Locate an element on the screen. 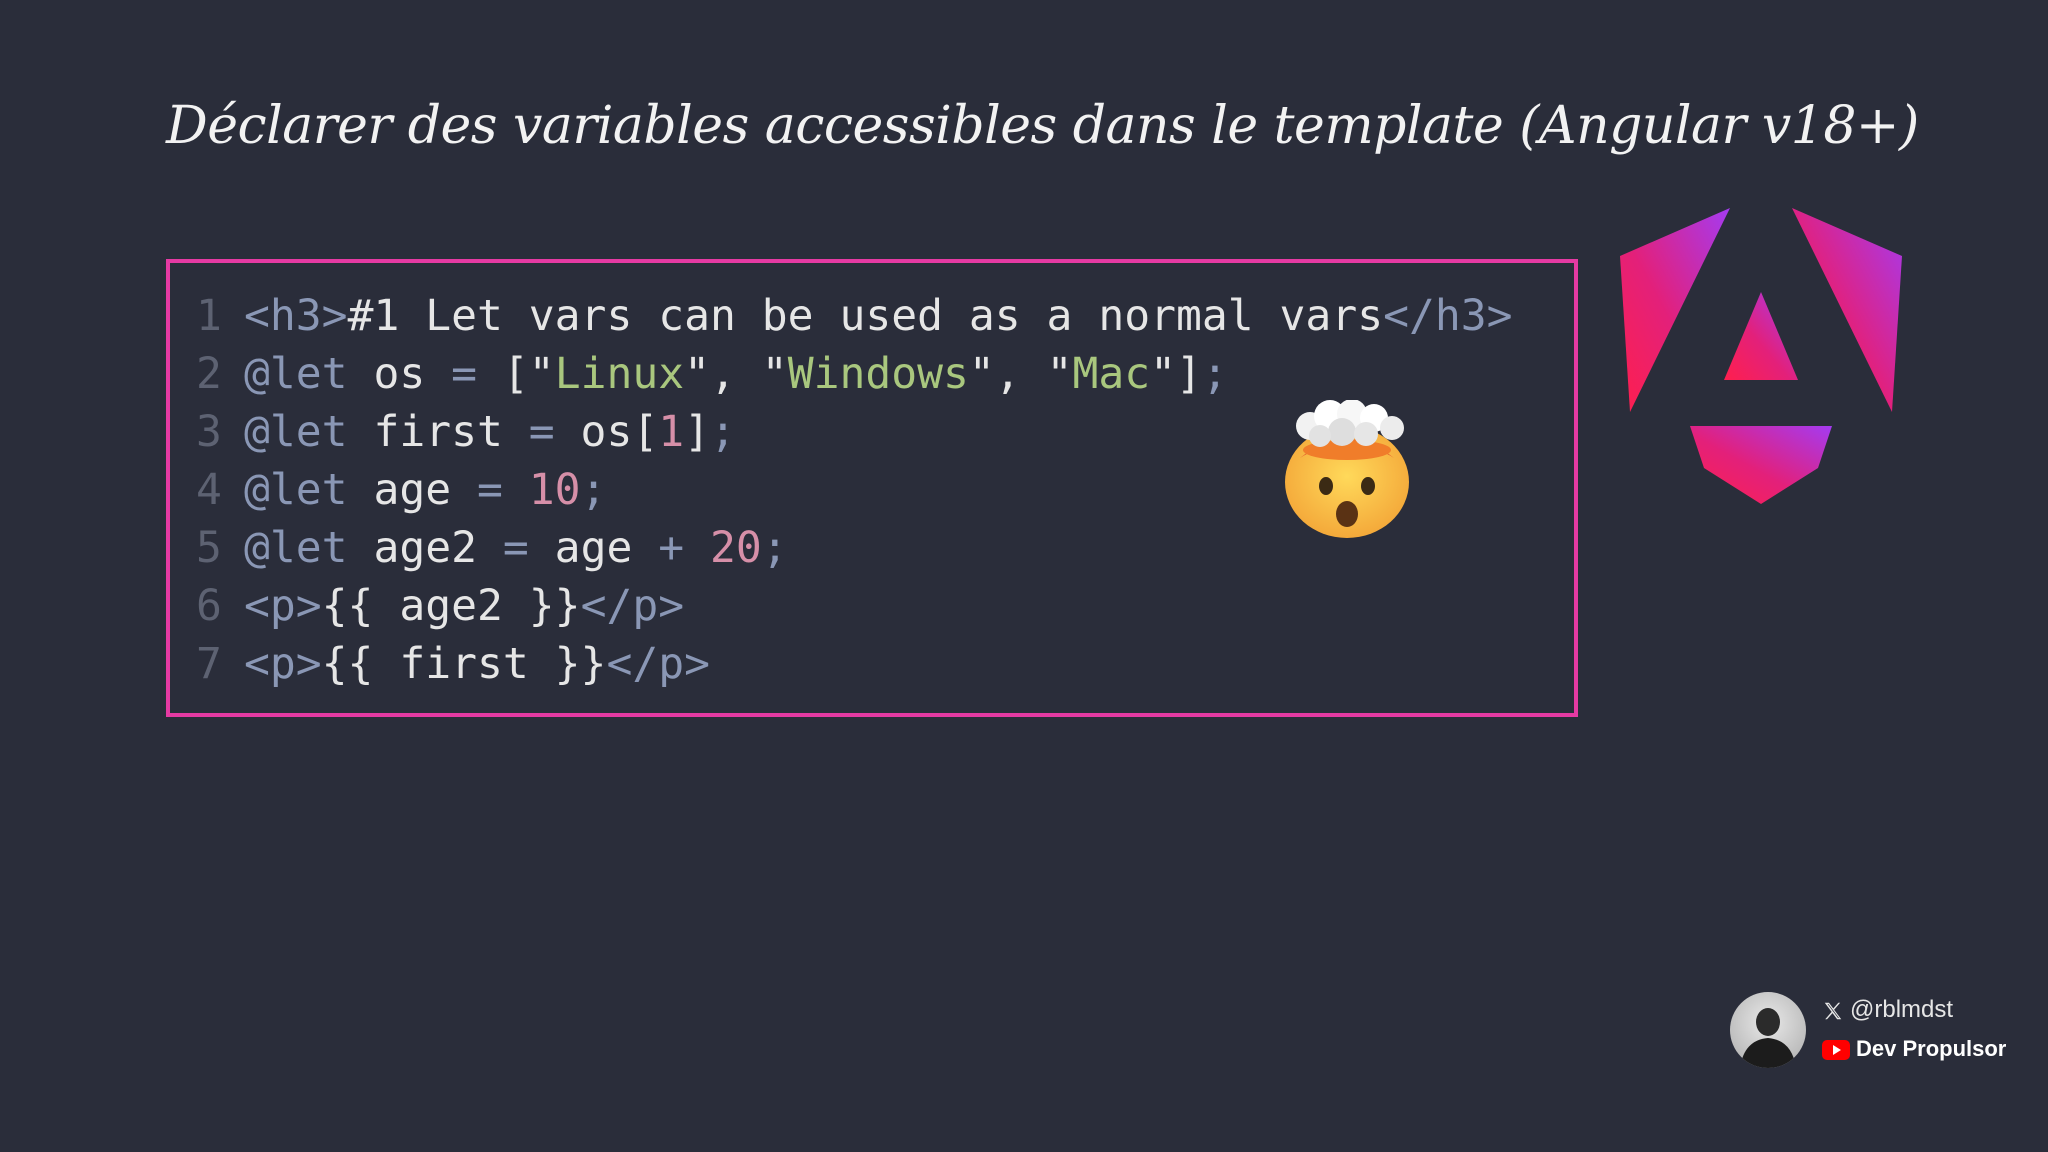 The width and height of the screenshot is (2048, 1152). code-token: ] is located at coordinates (697, 432).